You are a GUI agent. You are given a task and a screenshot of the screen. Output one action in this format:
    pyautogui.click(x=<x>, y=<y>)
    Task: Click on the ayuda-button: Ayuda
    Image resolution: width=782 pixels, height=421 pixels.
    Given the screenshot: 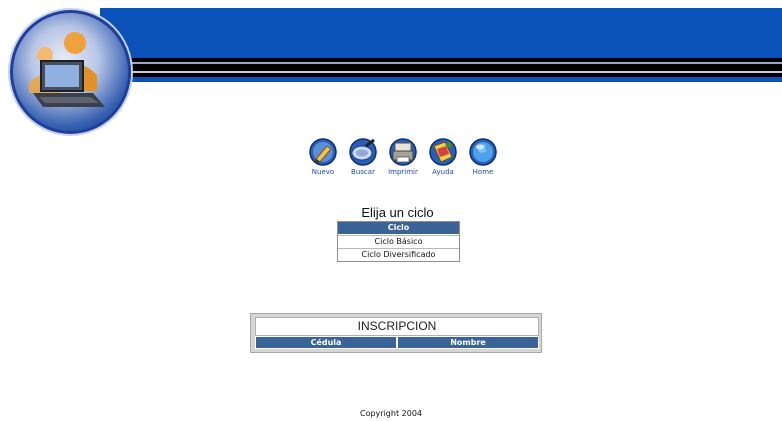 What is the action you would take?
    pyautogui.click(x=443, y=158)
    